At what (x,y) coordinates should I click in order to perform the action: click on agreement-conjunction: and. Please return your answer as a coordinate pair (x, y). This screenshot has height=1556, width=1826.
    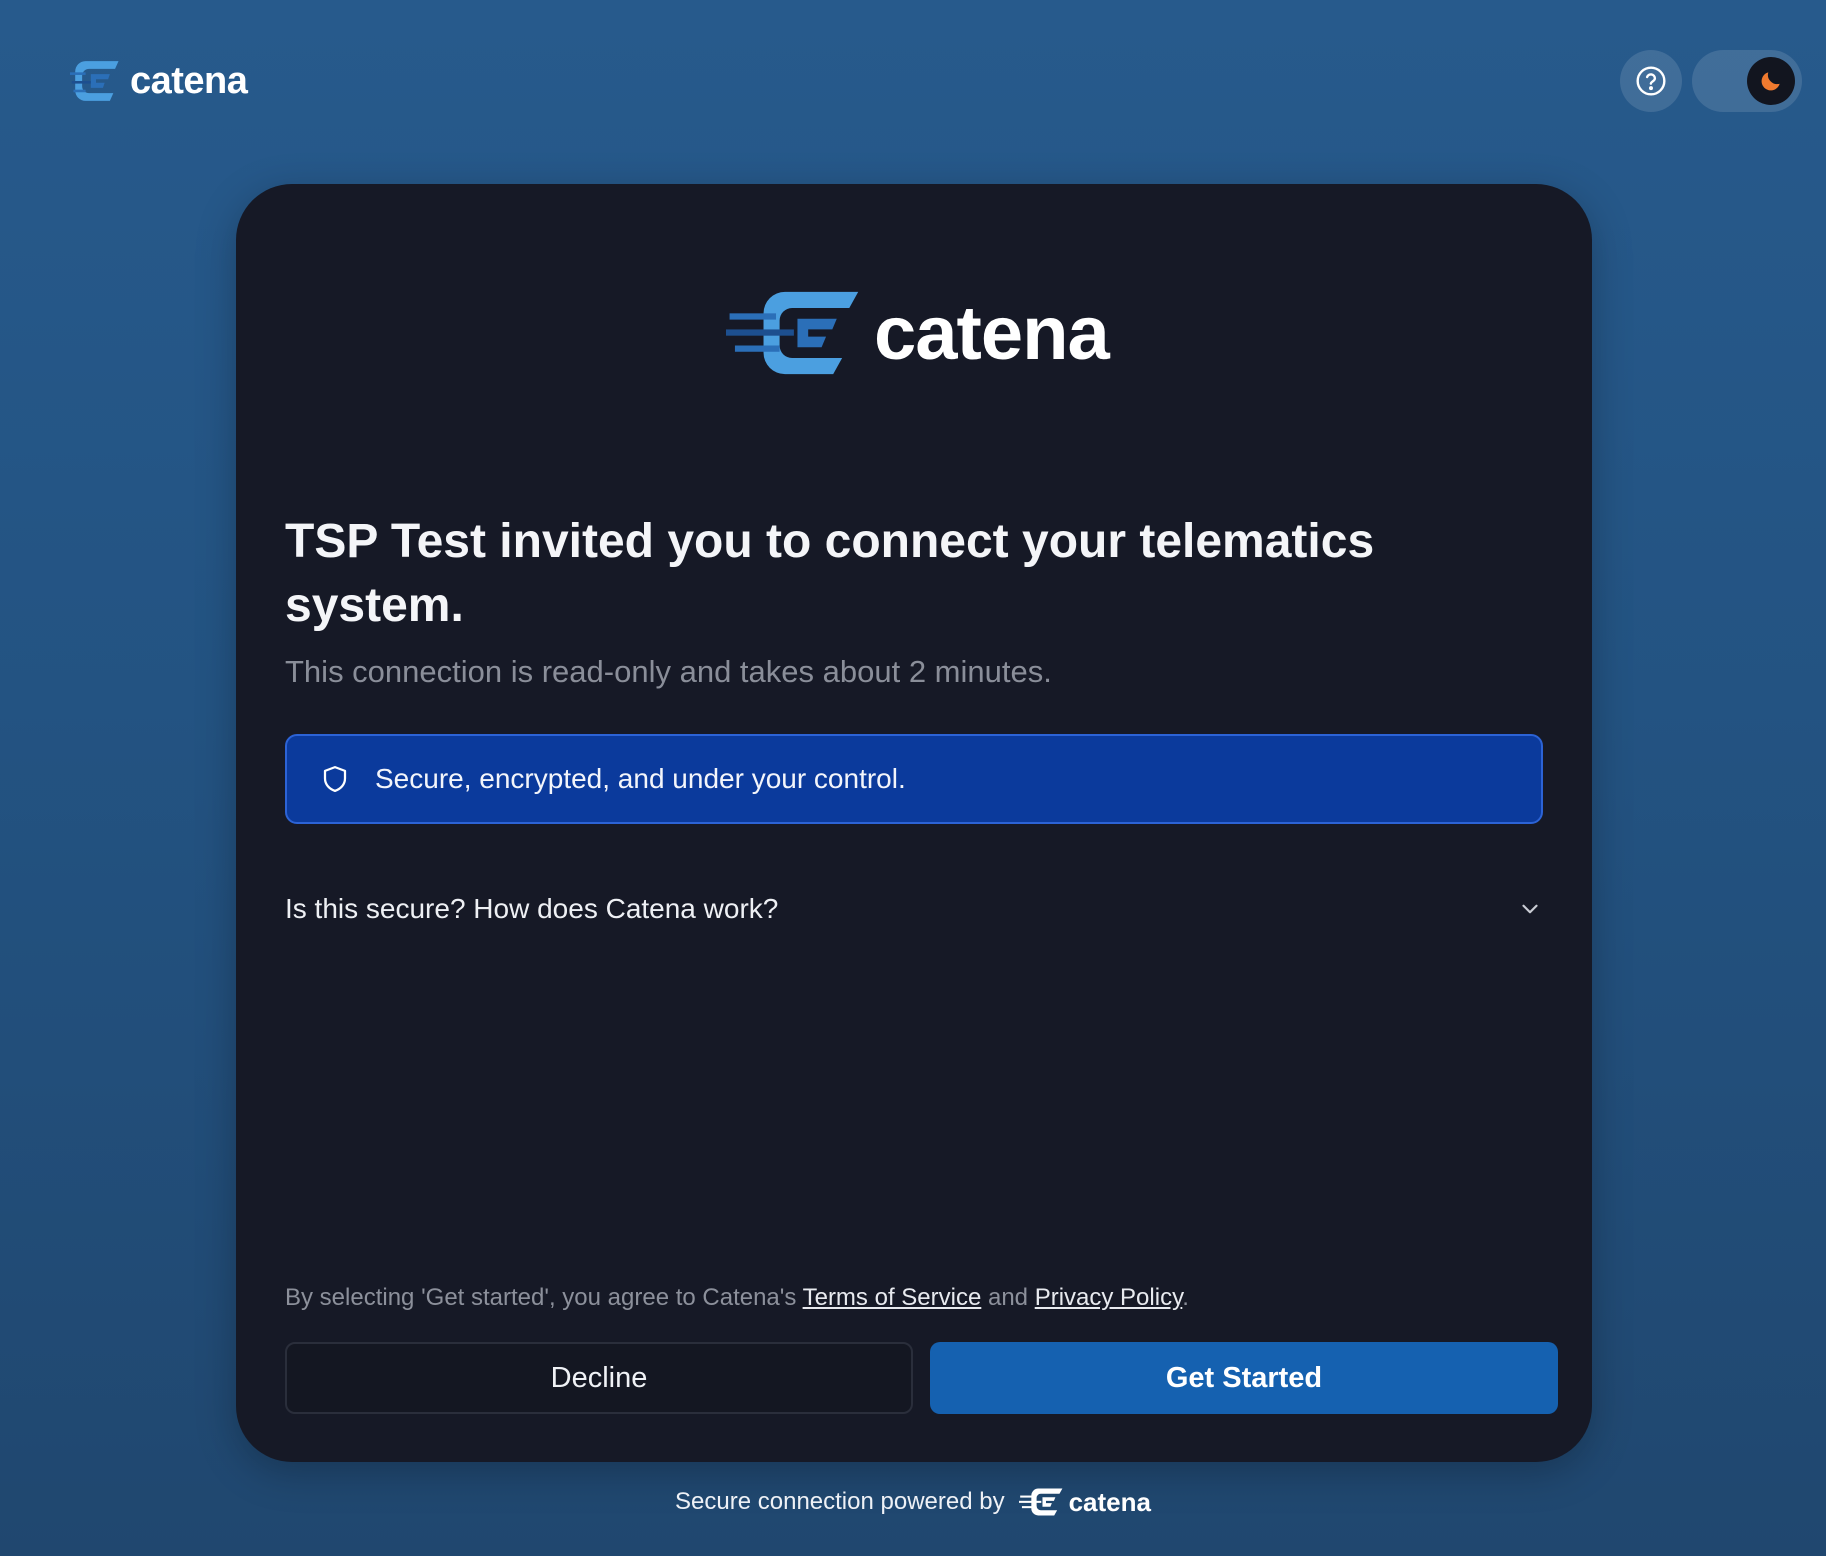
    Looking at the image, I should click on (1008, 1297).